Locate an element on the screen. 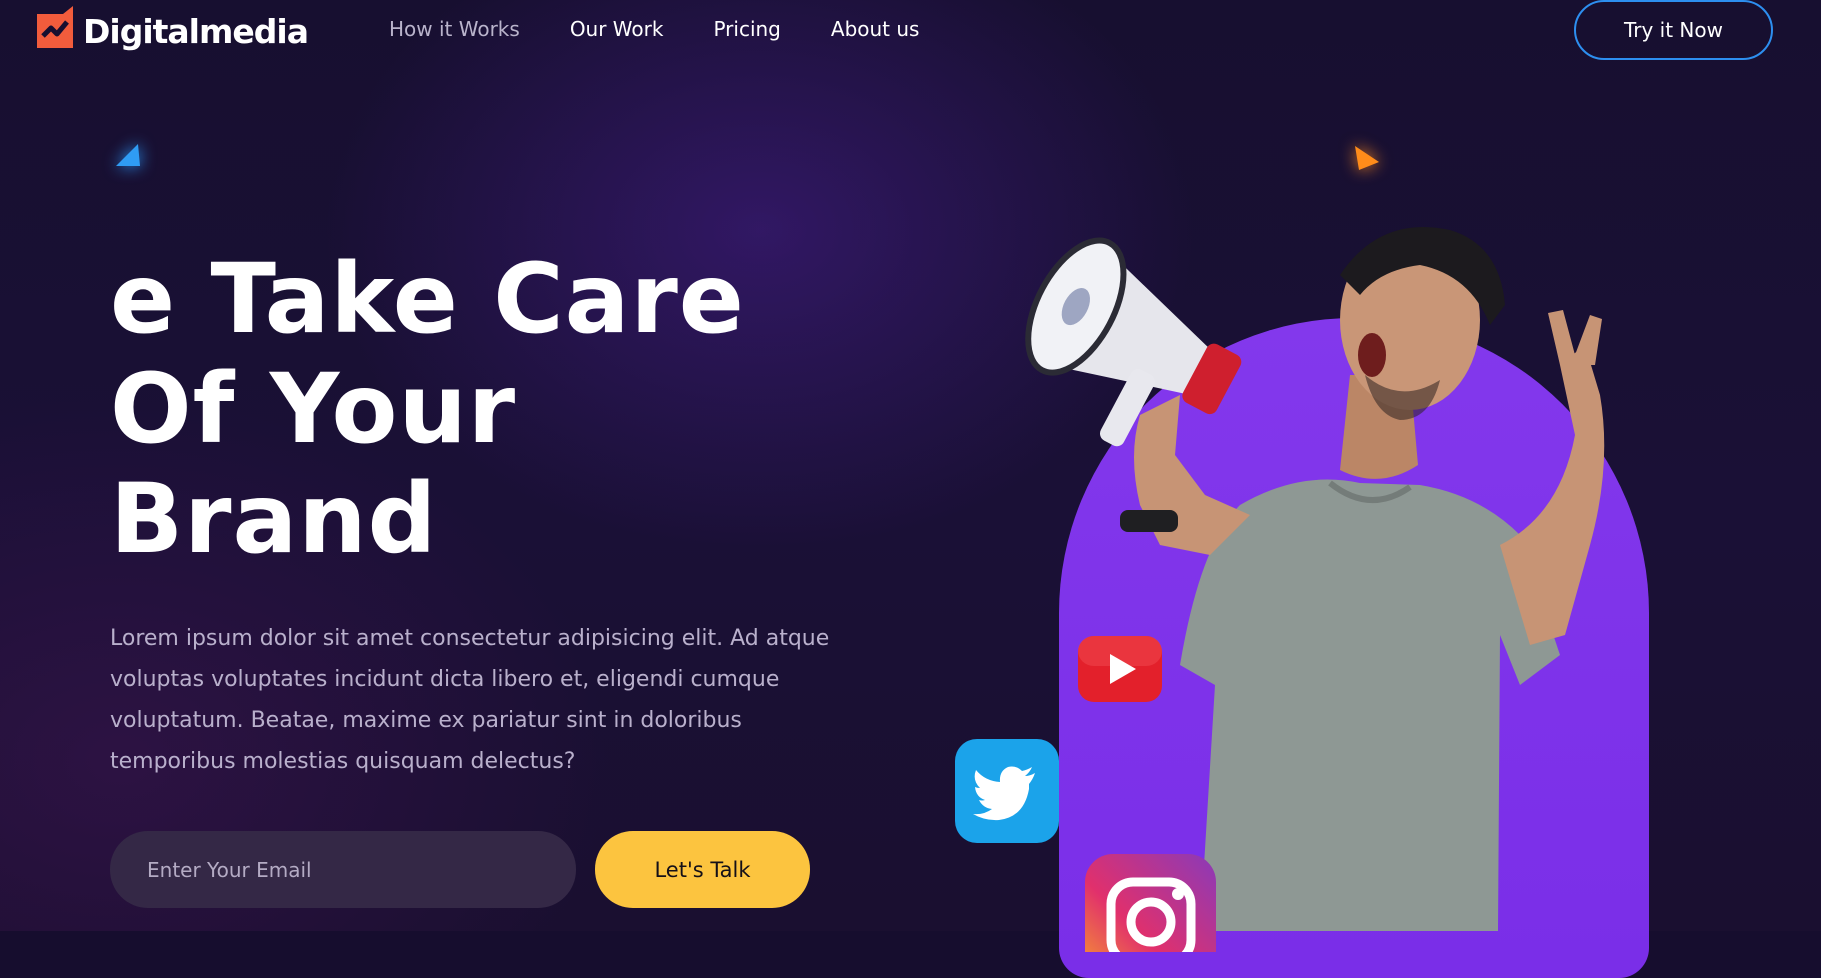 The image size is (1821, 978). email-input is located at coordinates (343, 869).